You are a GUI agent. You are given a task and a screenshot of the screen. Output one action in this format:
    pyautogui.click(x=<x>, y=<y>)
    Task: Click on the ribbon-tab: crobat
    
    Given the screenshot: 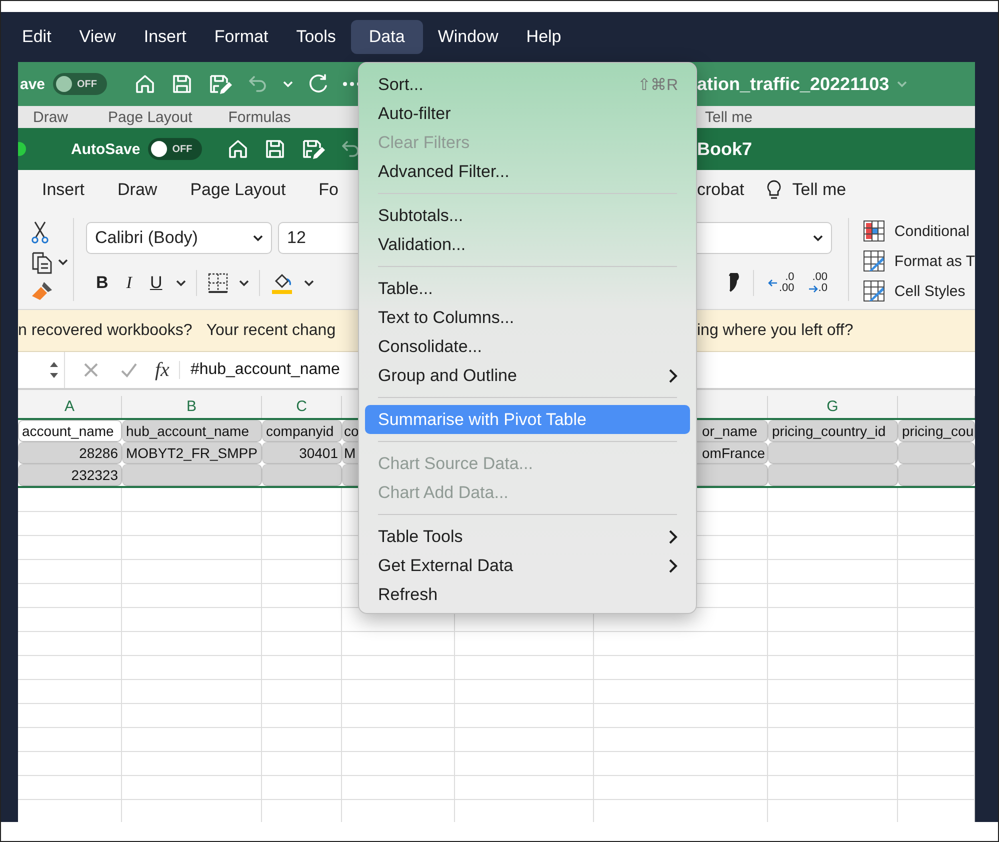 What is the action you would take?
    pyautogui.click(x=720, y=190)
    